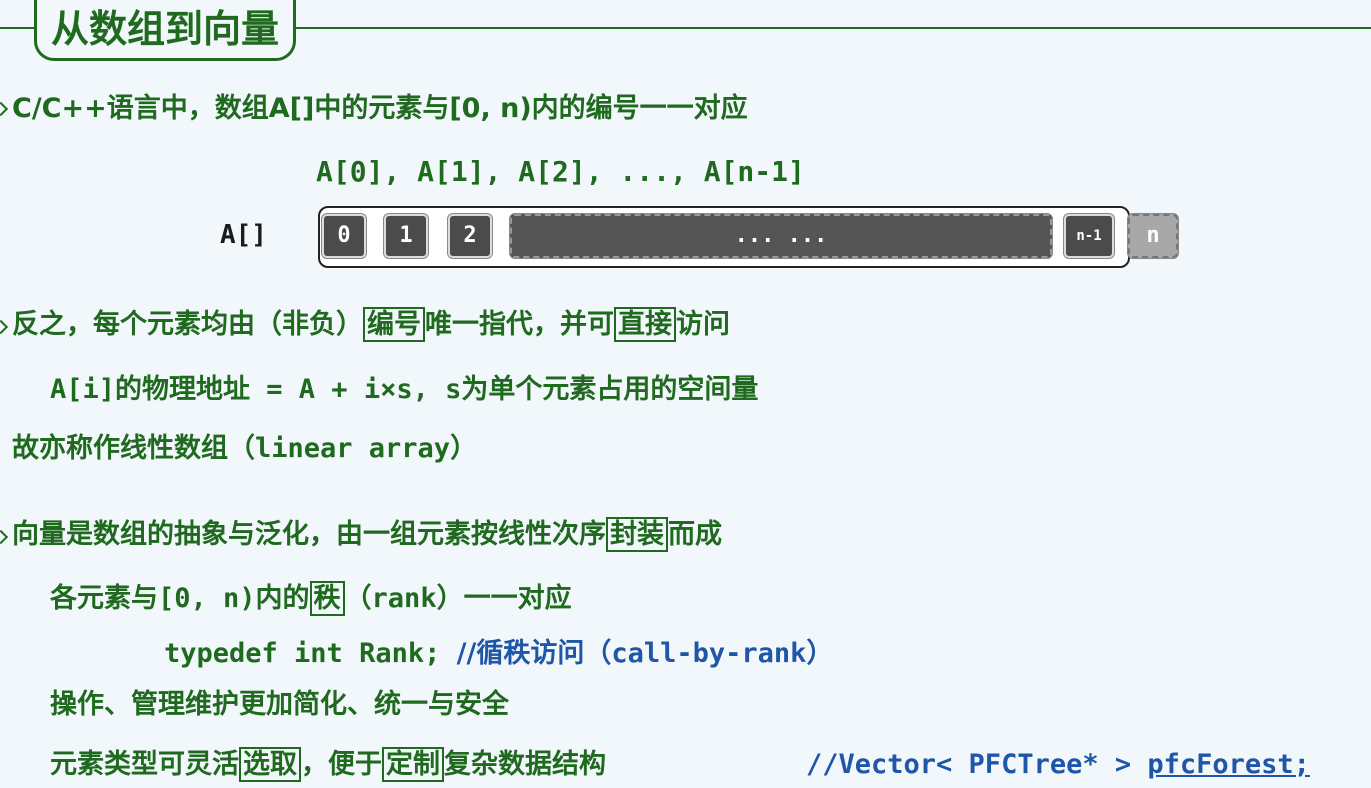 This screenshot has width=1371, height=788. I want to click on text-span: （, so click(358, 598).